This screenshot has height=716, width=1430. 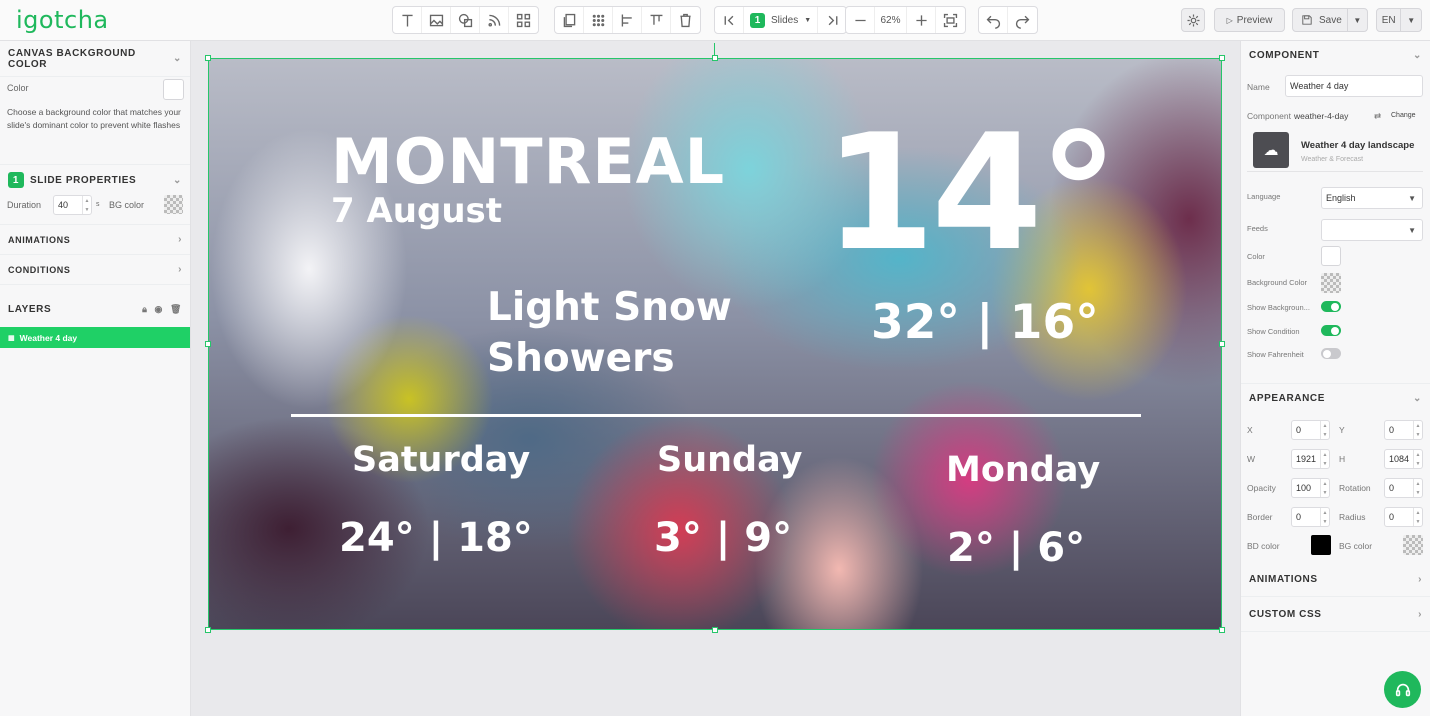 What do you see at coordinates (144, 309) in the screenshot?
I see `lock-icon: 🔒︎` at bounding box center [144, 309].